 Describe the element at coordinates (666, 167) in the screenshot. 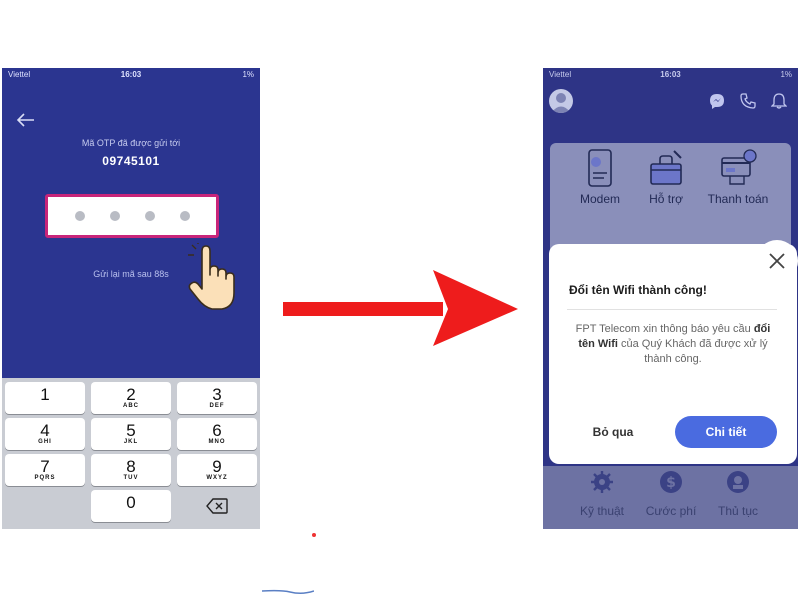

I see `support-icon` at that location.